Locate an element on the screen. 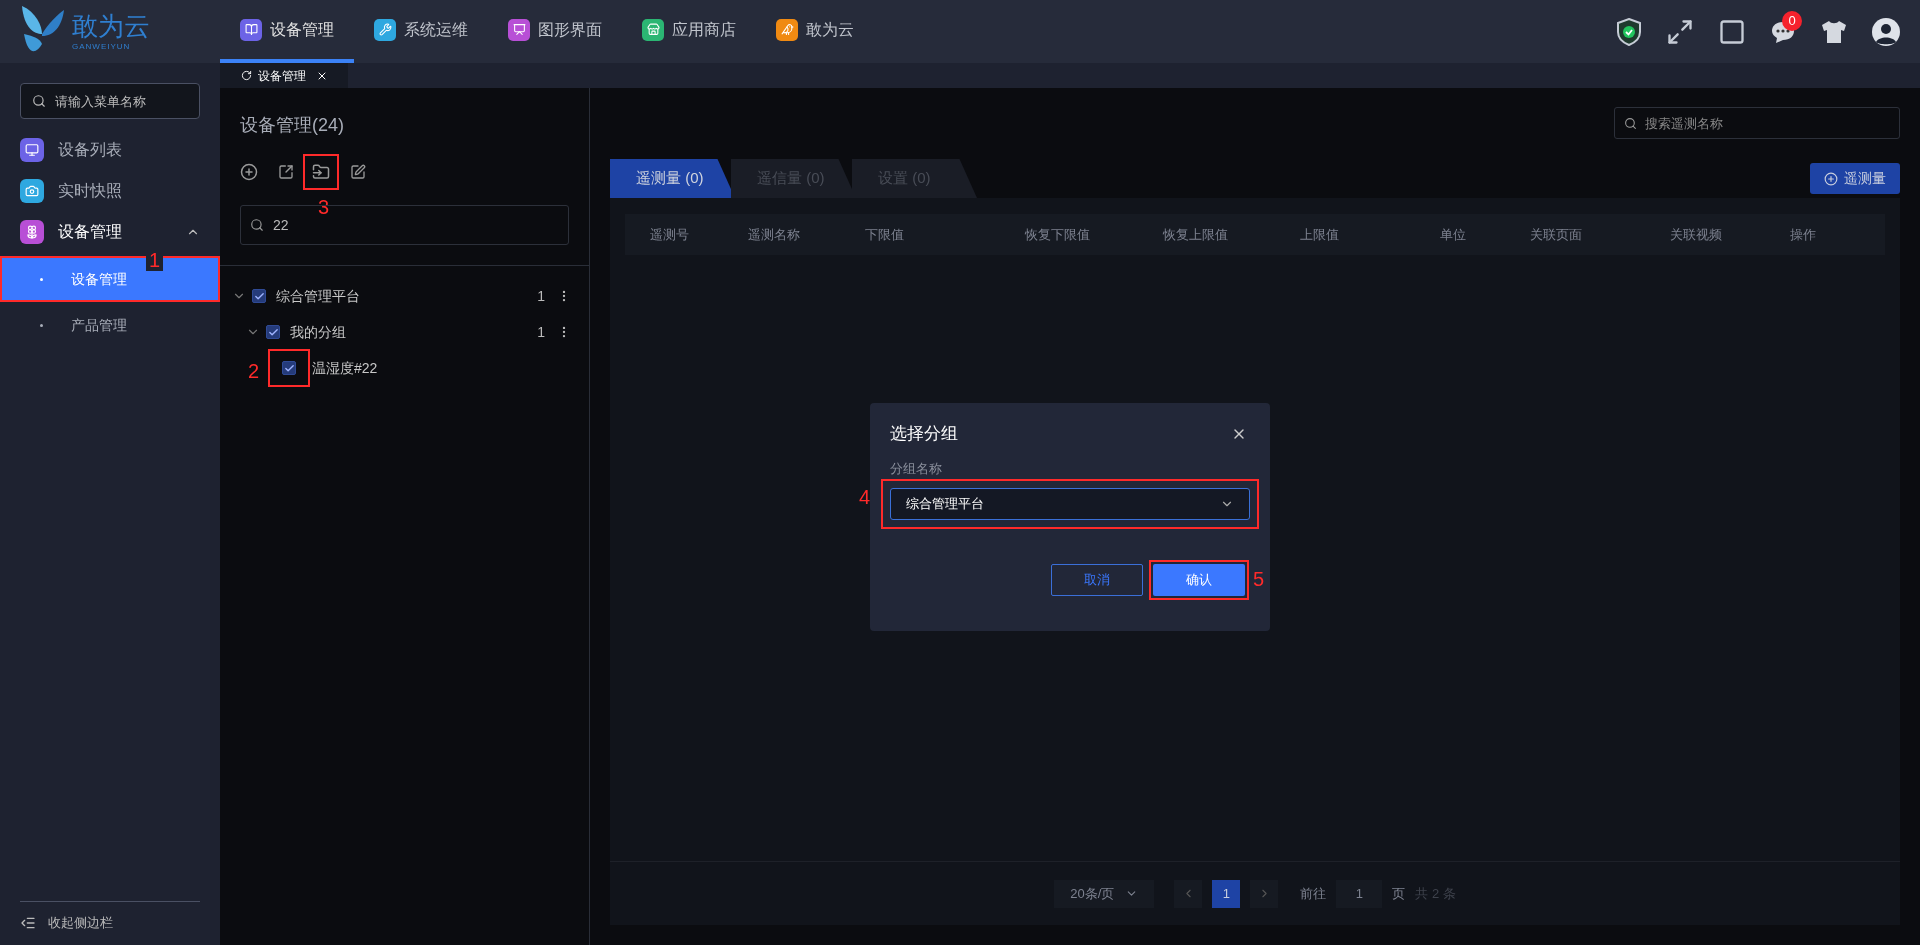  plus-icon is located at coordinates (1831, 178).